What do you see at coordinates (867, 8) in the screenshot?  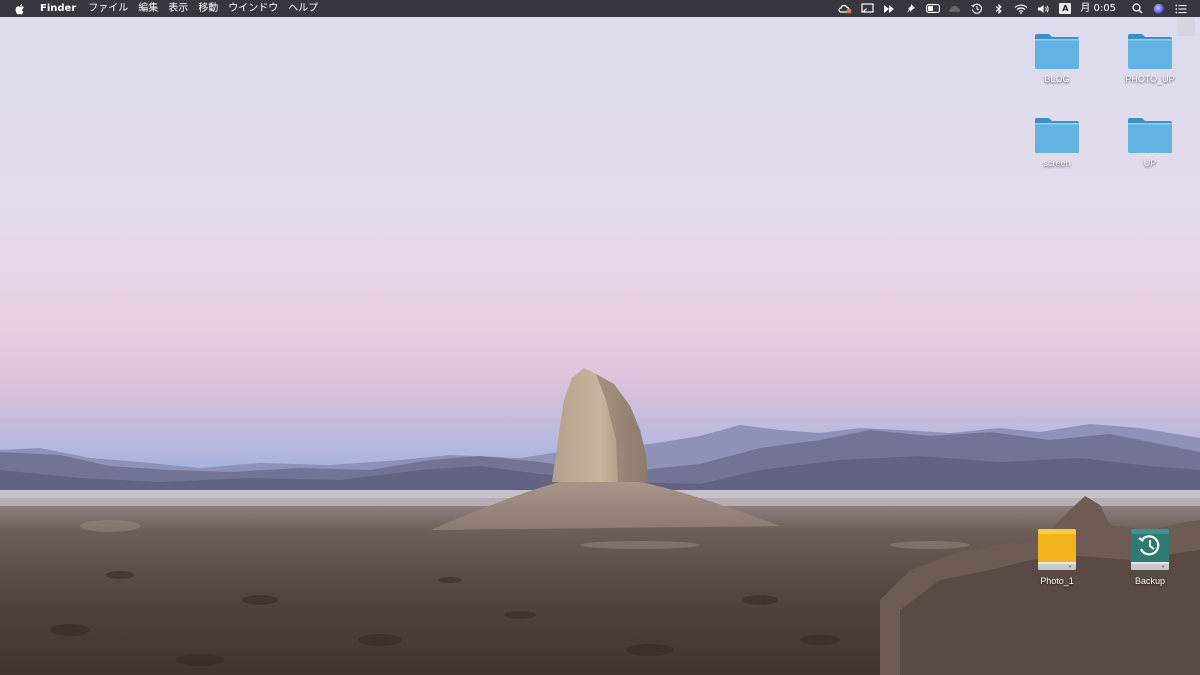 I see `airplay-display-icon` at bounding box center [867, 8].